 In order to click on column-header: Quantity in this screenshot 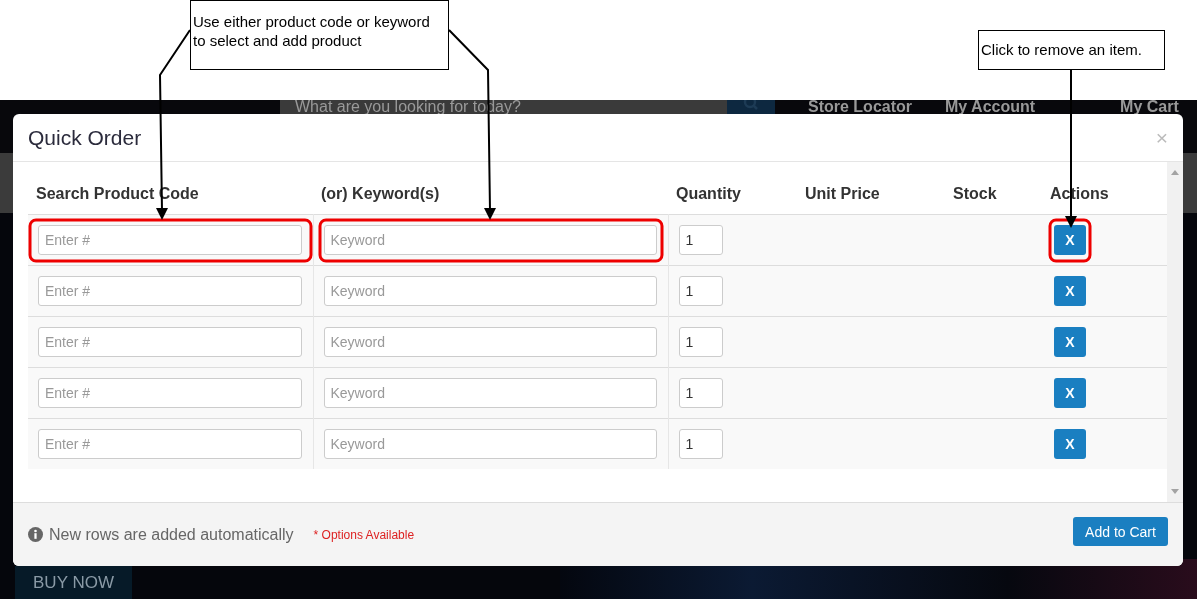, I will do `click(708, 194)`.